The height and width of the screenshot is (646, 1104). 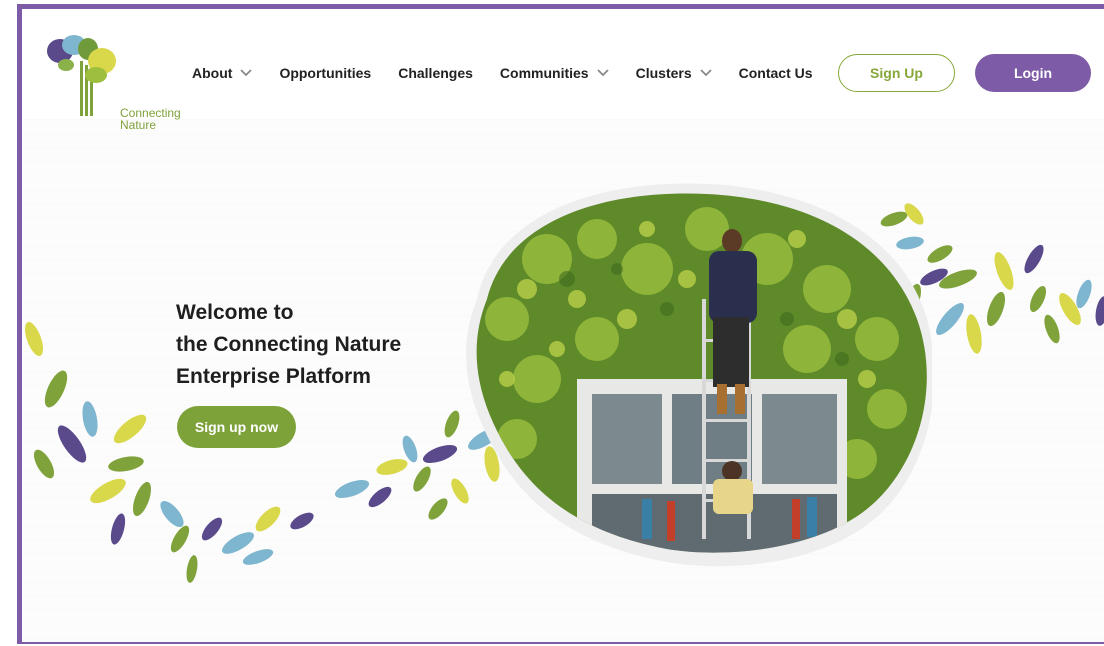 I want to click on nav-item-communities: Communities, so click(x=554, y=73).